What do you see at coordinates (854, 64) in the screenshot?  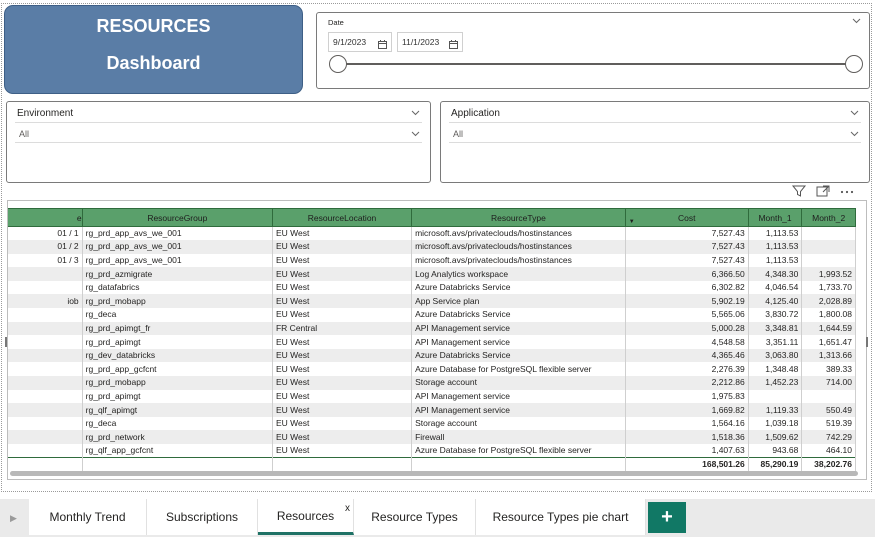 I see `date-end-handle` at bounding box center [854, 64].